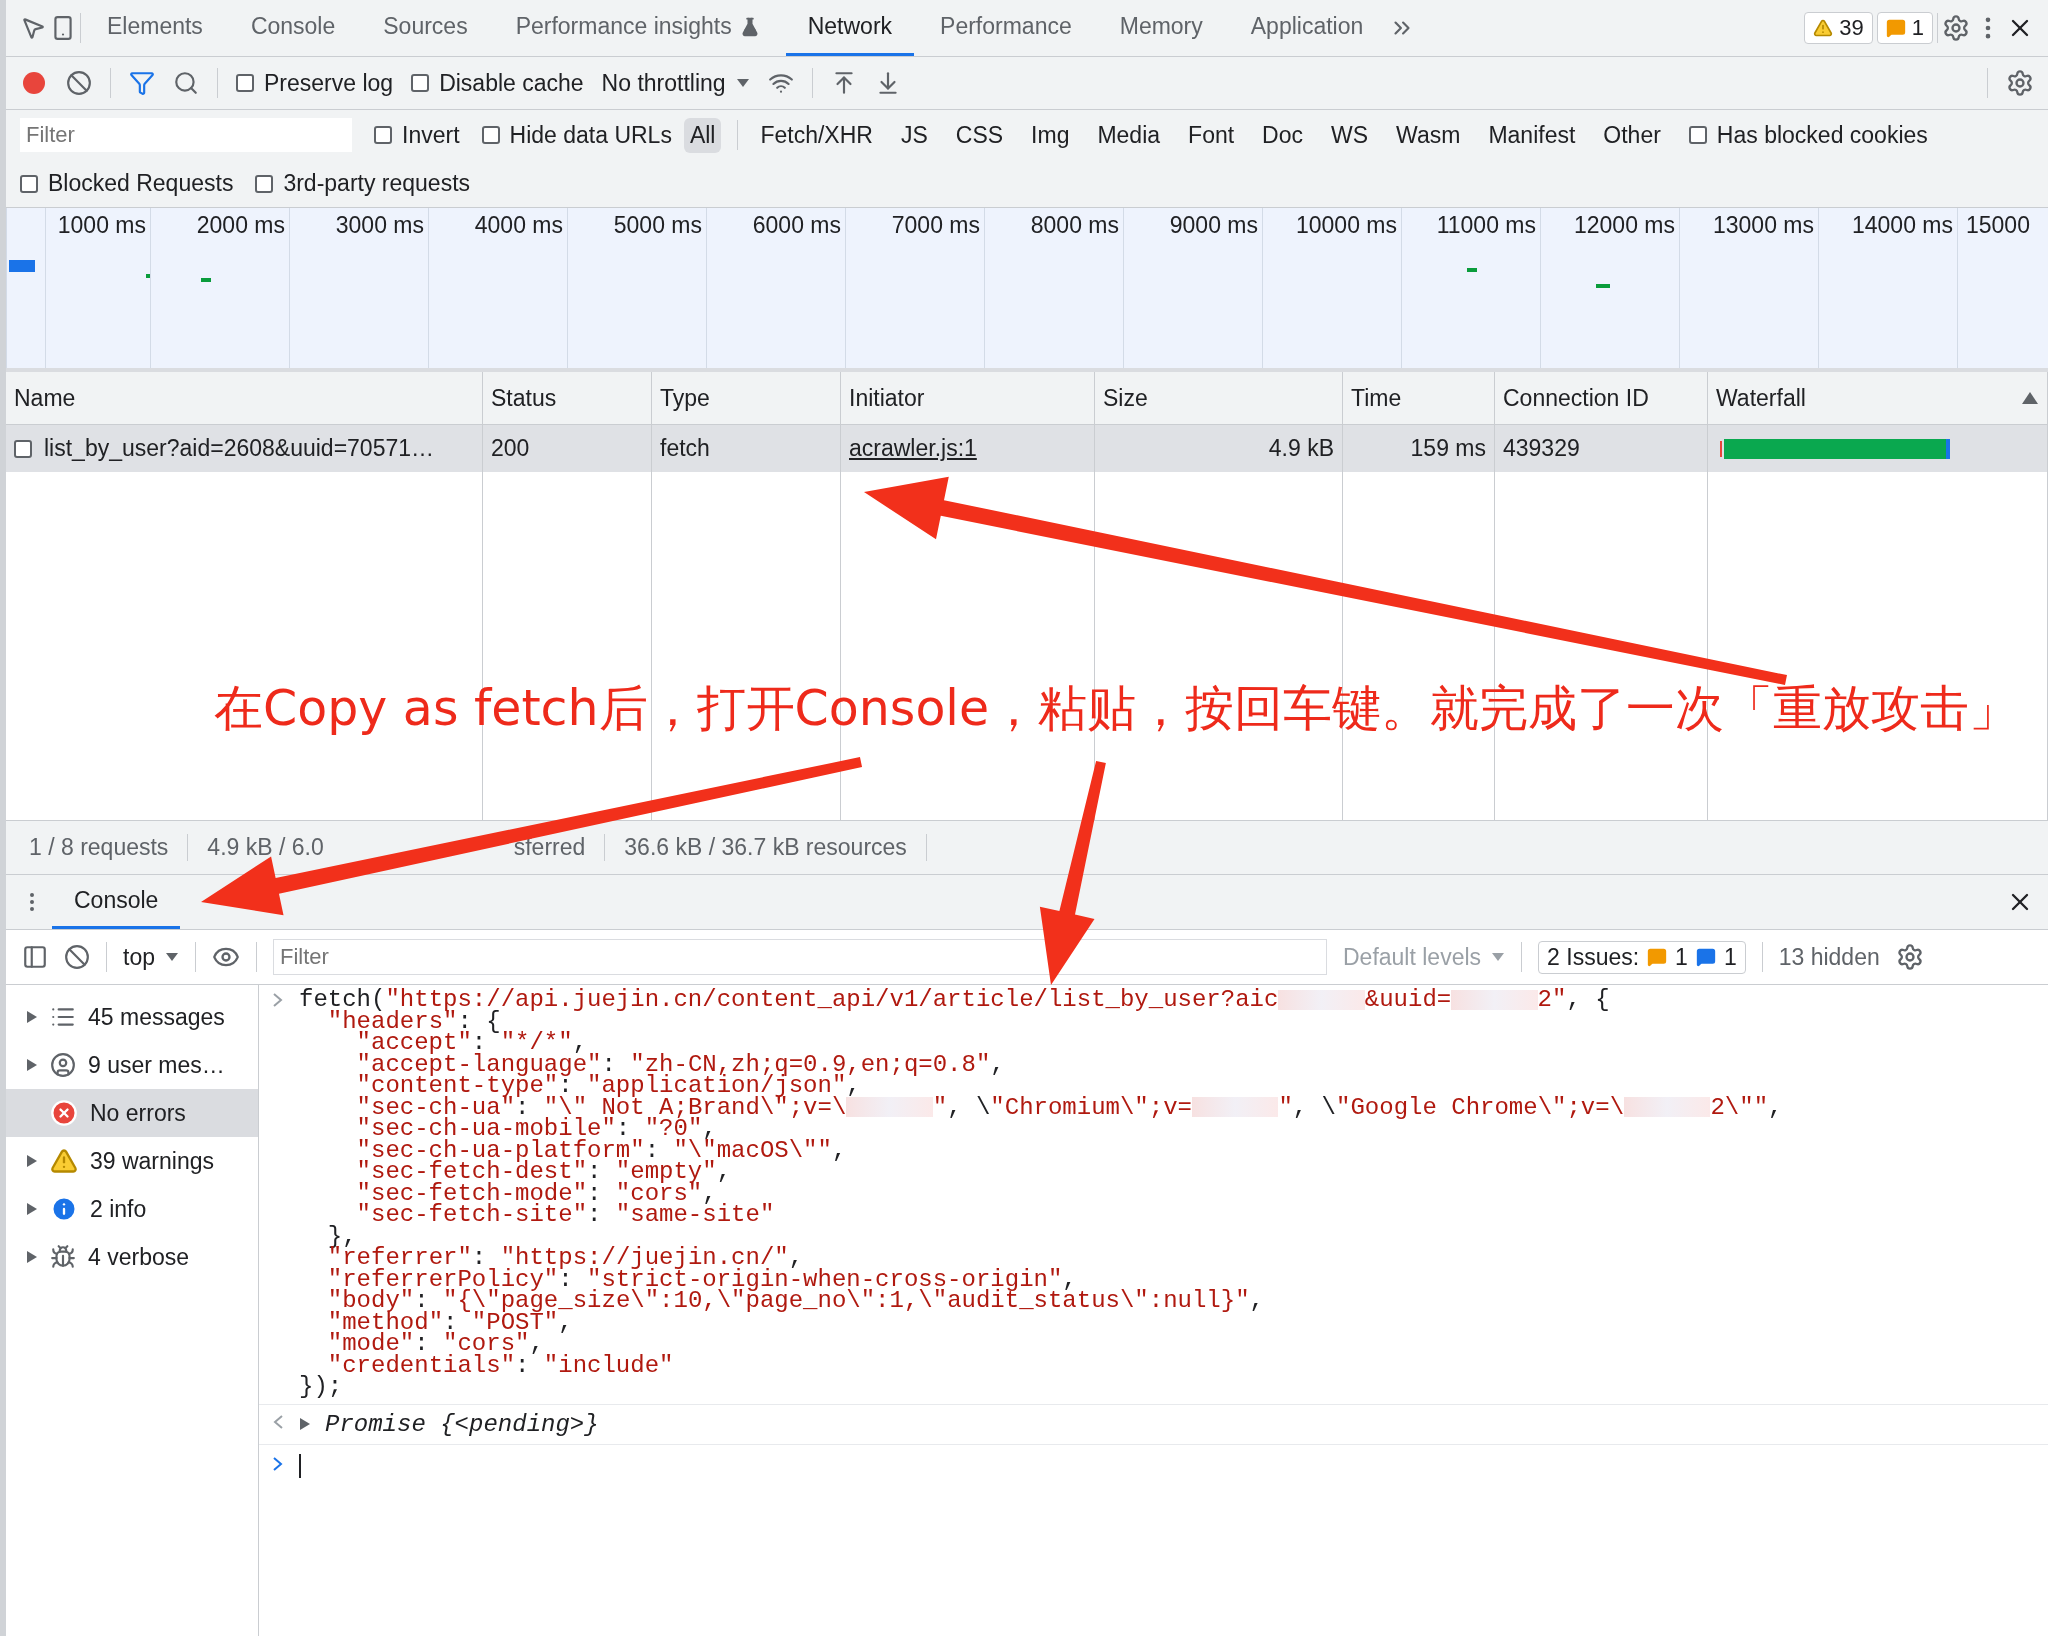 This screenshot has height=1636, width=2048. Describe the element at coordinates (315, 83) in the screenshot. I see `checkbox: Preserve log` at that location.